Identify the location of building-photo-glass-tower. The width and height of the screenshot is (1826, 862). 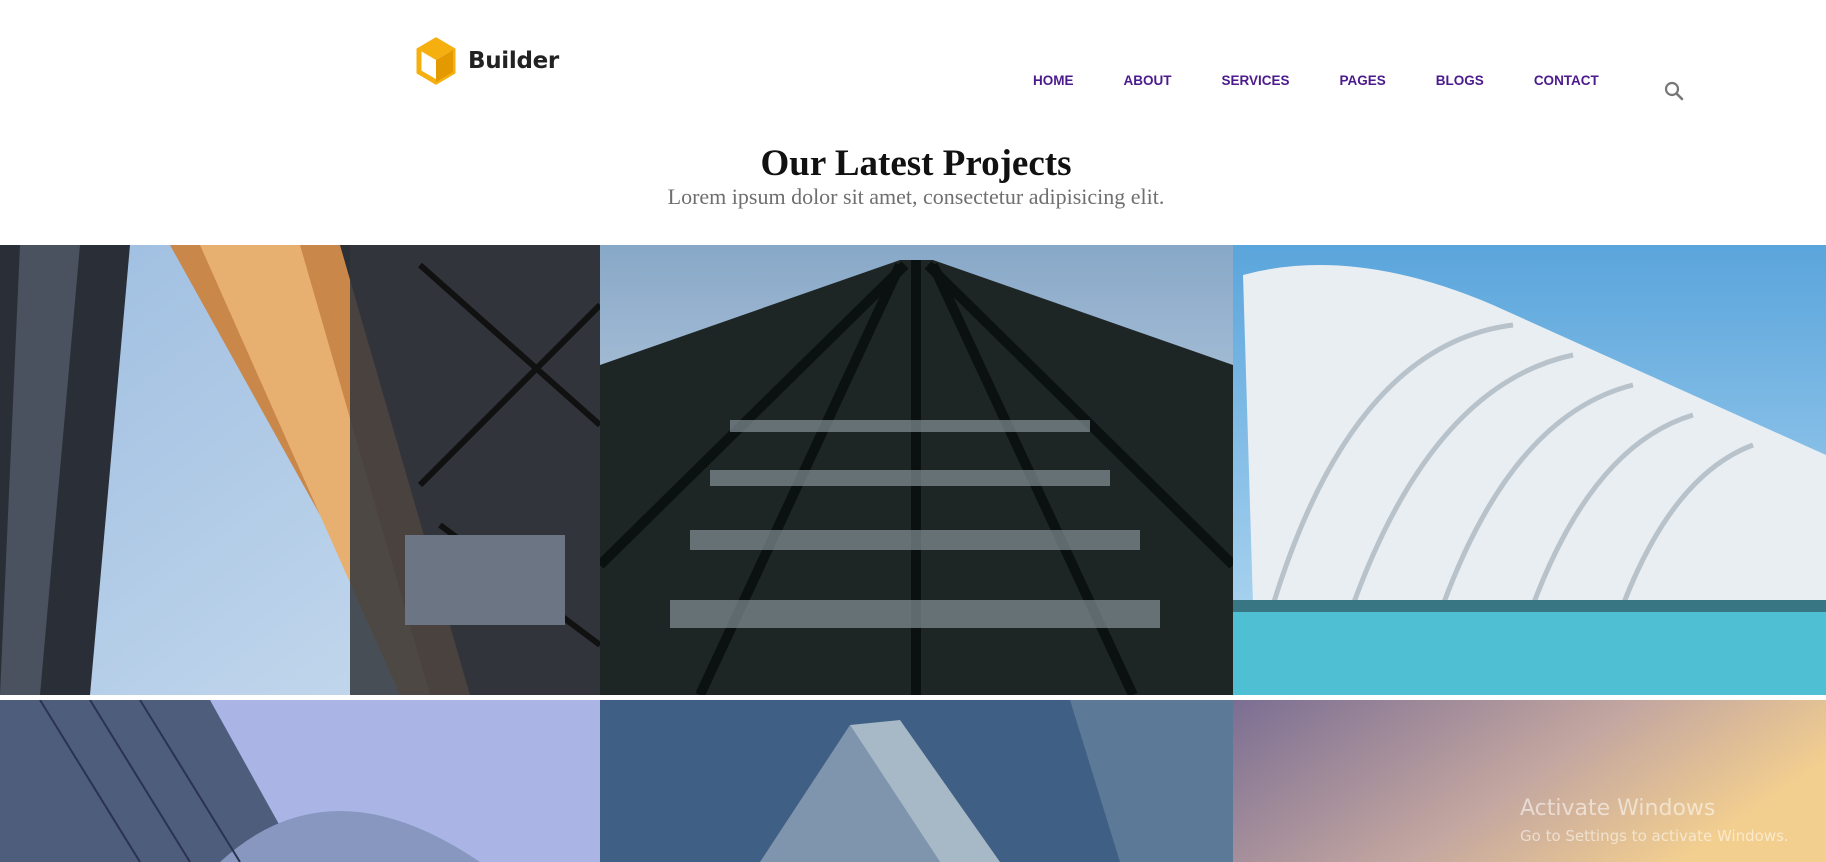
(916, 781).